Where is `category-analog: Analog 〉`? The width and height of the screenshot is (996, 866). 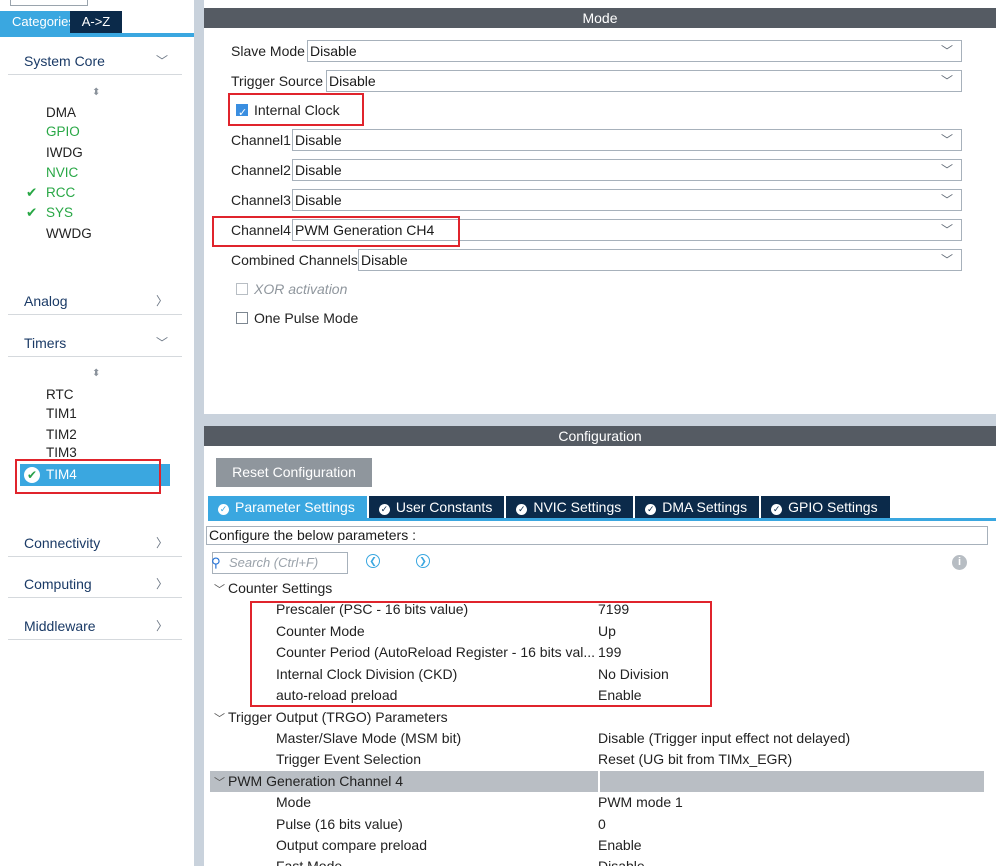
category-analog: Analog 〉 is located at coordinates (95, 301).